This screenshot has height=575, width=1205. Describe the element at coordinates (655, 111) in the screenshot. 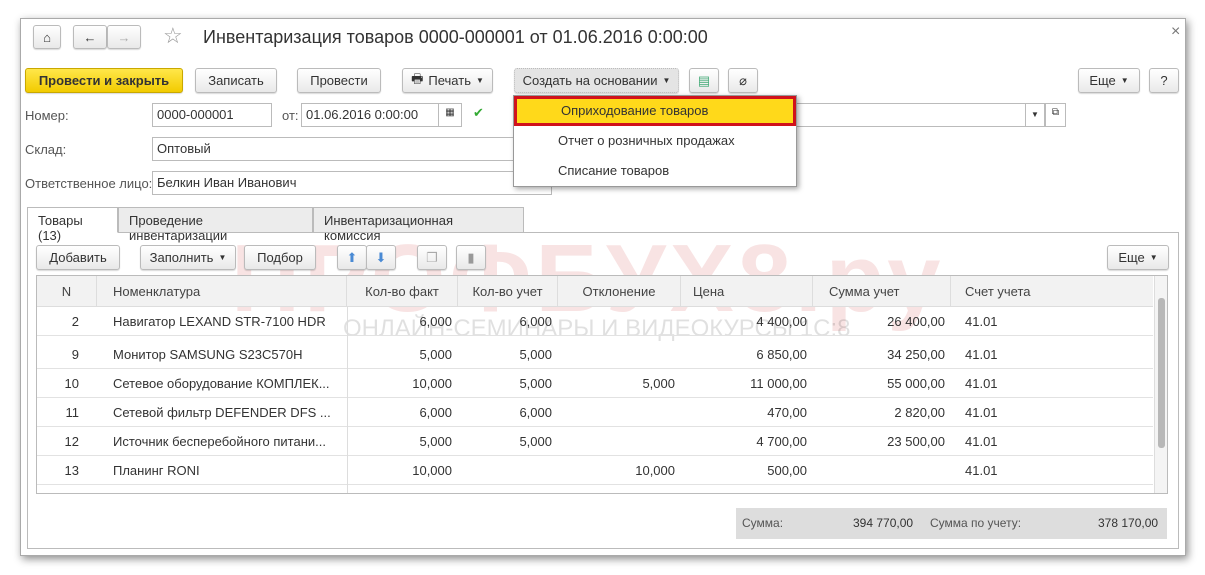

I see `menu-item-receipt: Оприходование товаров` at that location.